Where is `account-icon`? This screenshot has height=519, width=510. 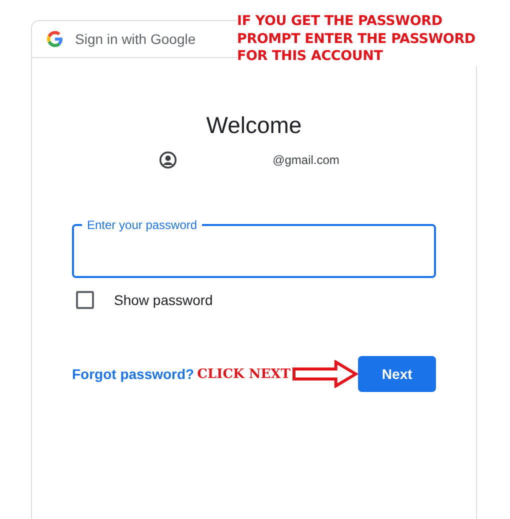 account-icon is located at coordinates (167, 160).